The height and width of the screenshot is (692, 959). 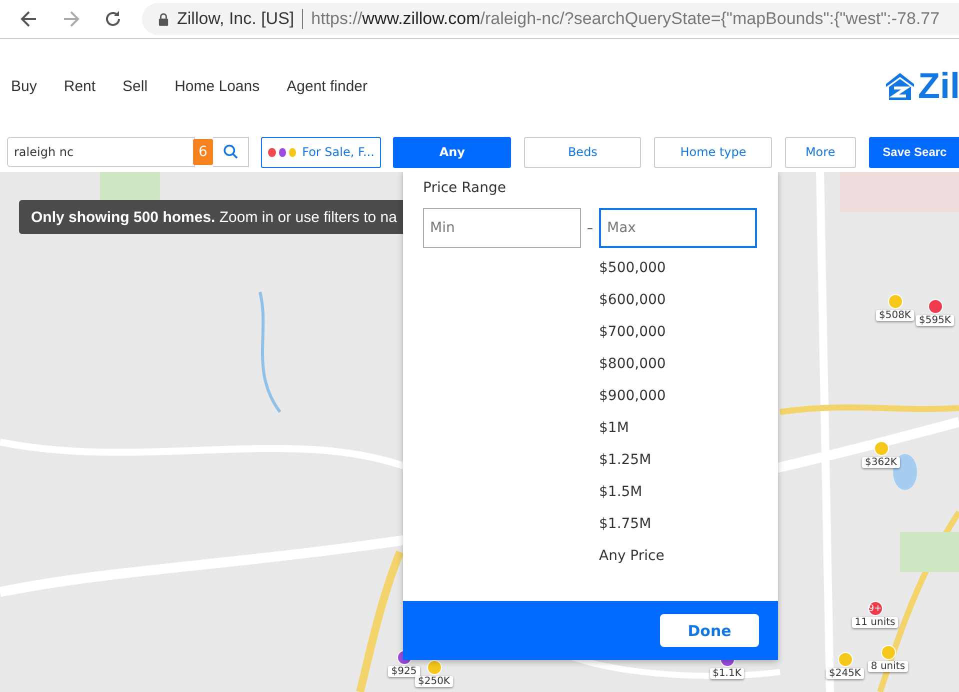 What do you see at coordinates (709, 630) in the screenshot?
I see `done-button: Done` at bounding box center [709, 630].